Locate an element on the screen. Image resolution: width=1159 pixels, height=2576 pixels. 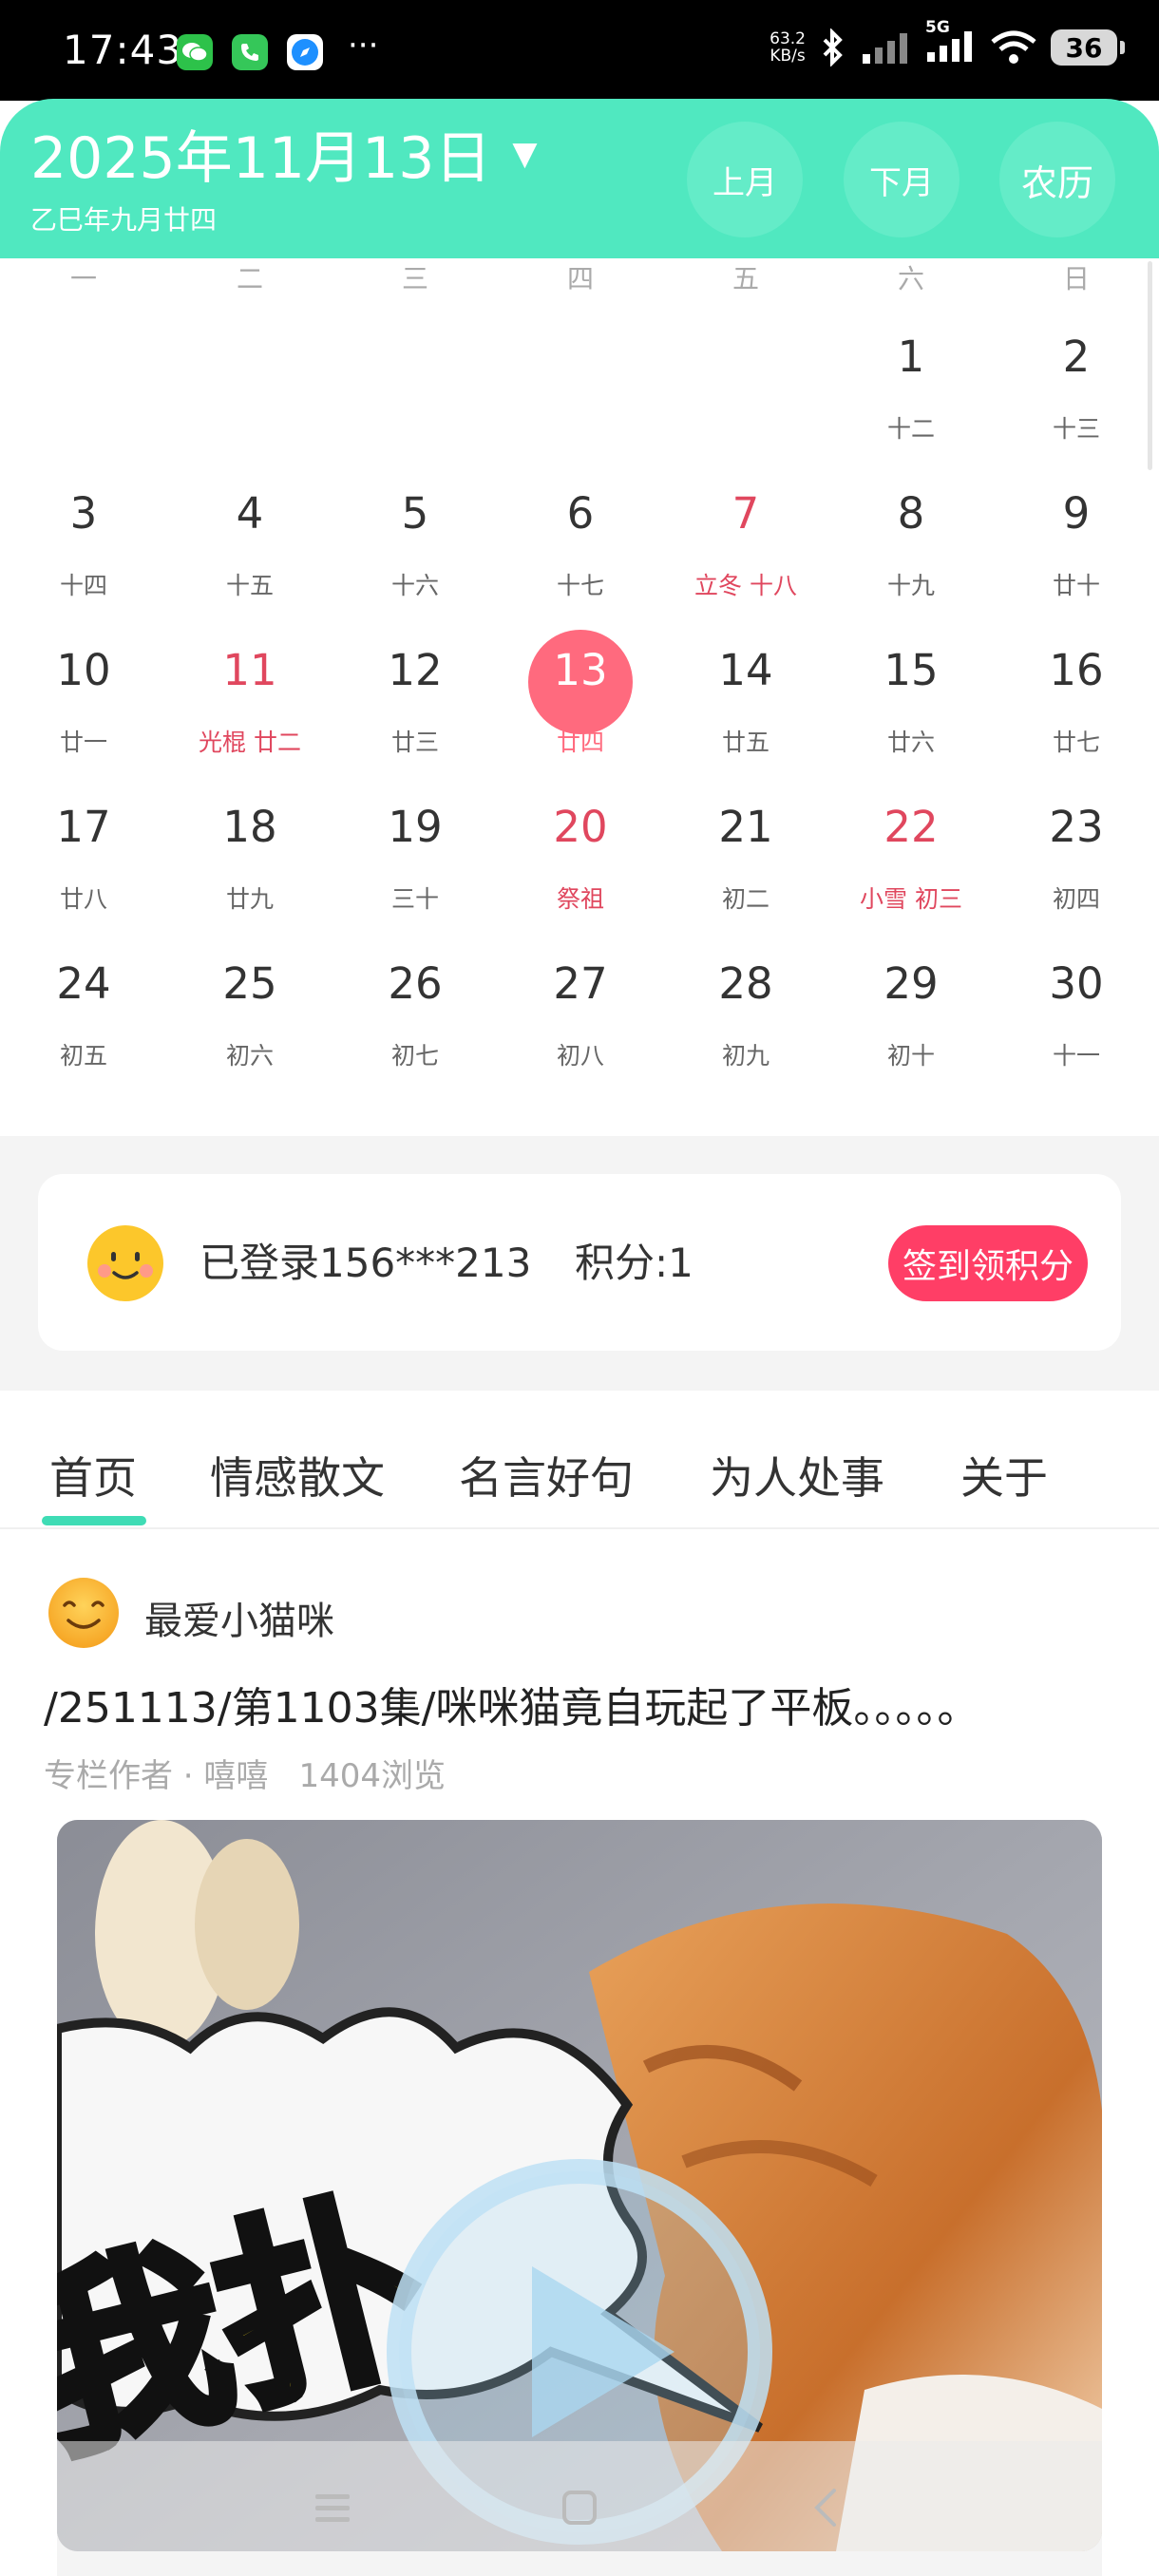
calendar-day: 26 初七 is located at coordinates (415, 1014).